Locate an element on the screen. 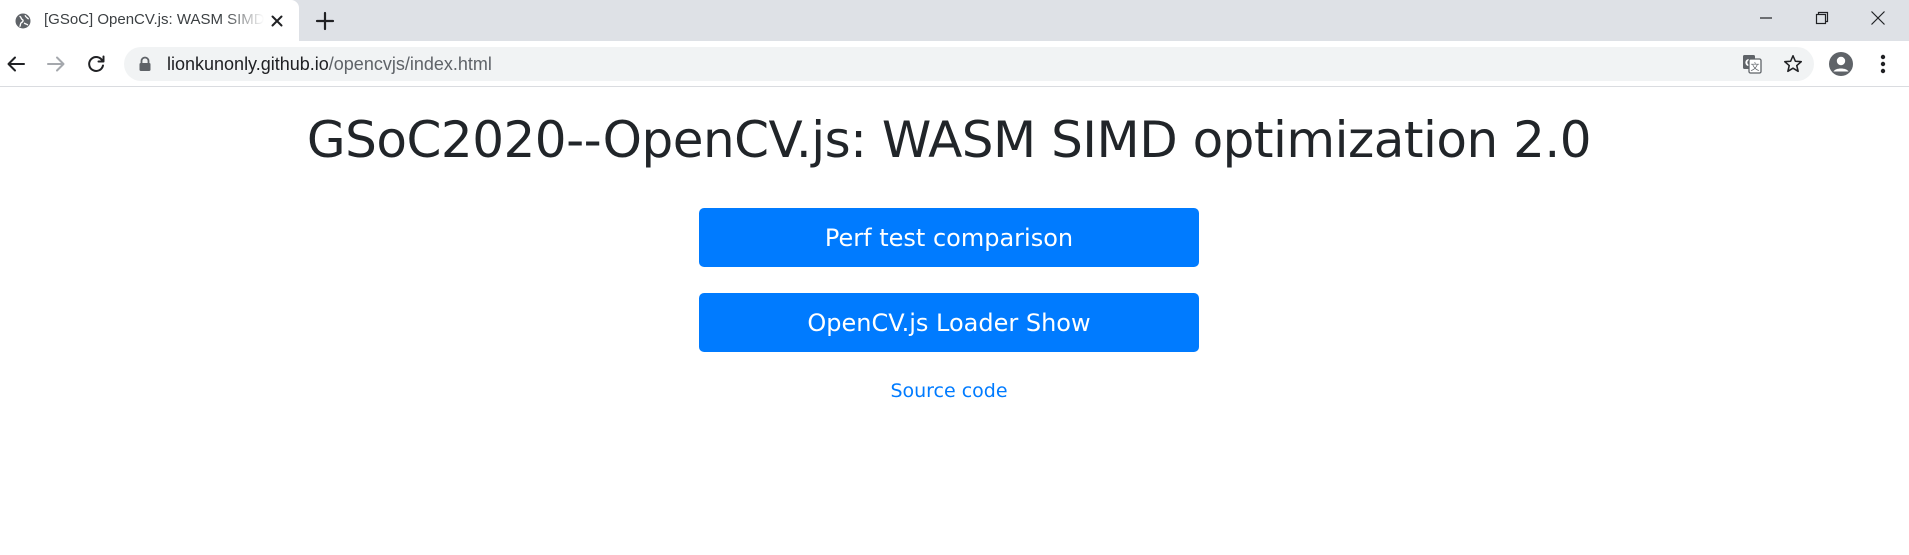 This screenshot has height=555, width=1909. account-circle-icon is located at coordinates (1841, 64).